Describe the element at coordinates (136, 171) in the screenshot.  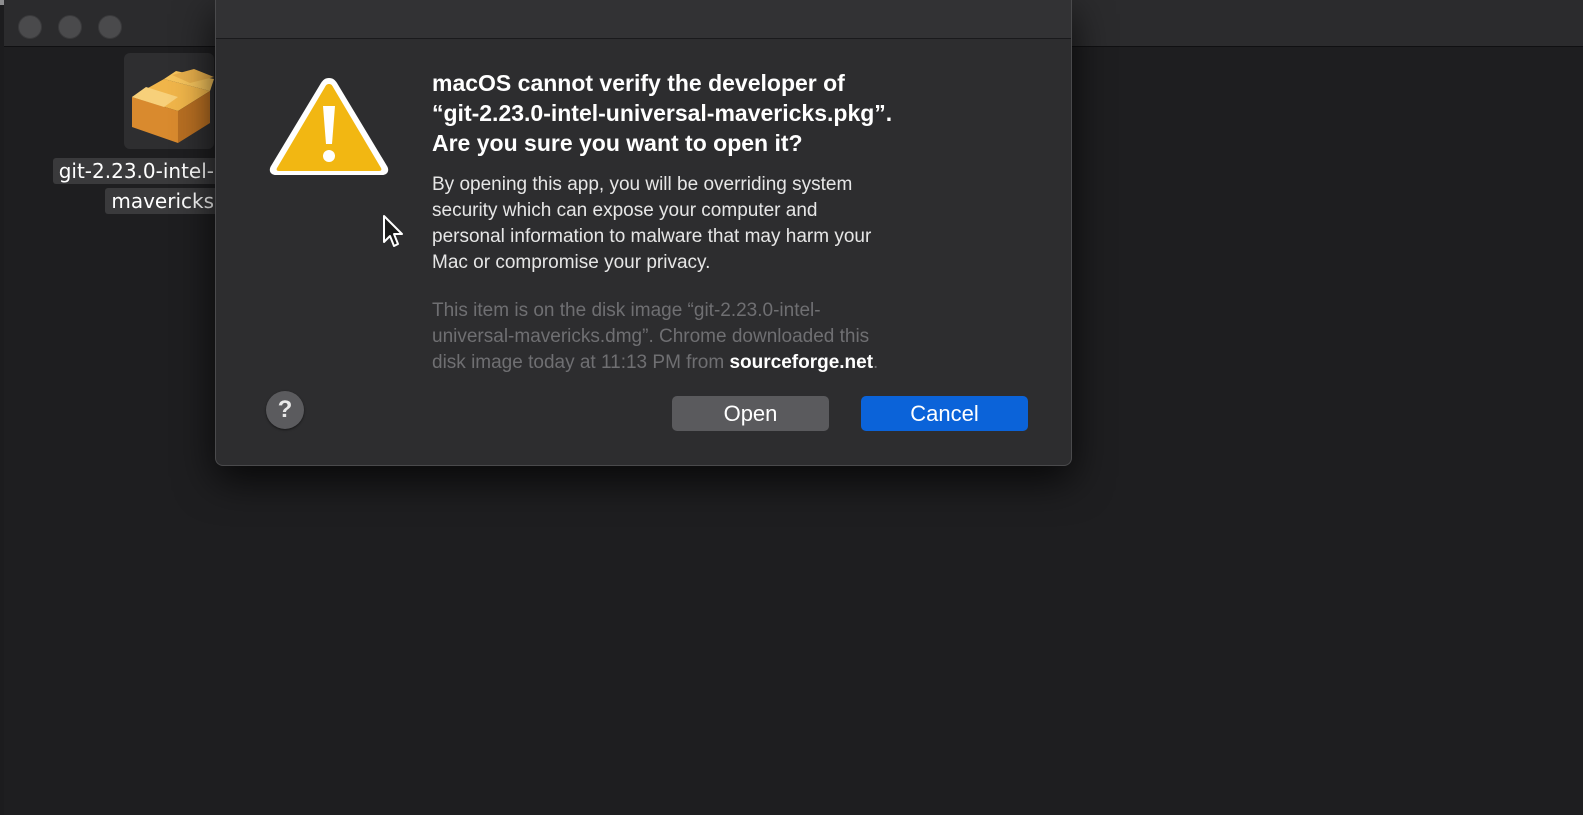
I see `file-name-label: git-2.23.0-intel-` at that location.